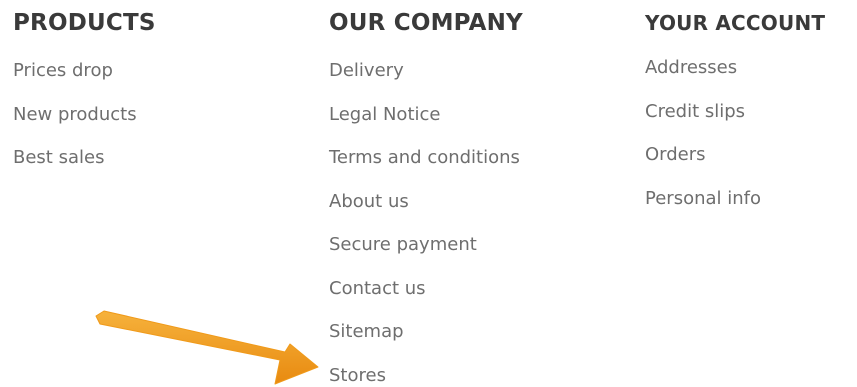  What do you see at coordinates (84, 23) in the screenshot?
I see `products-heading: PRODUCTS` at bounding box center [84, 23].